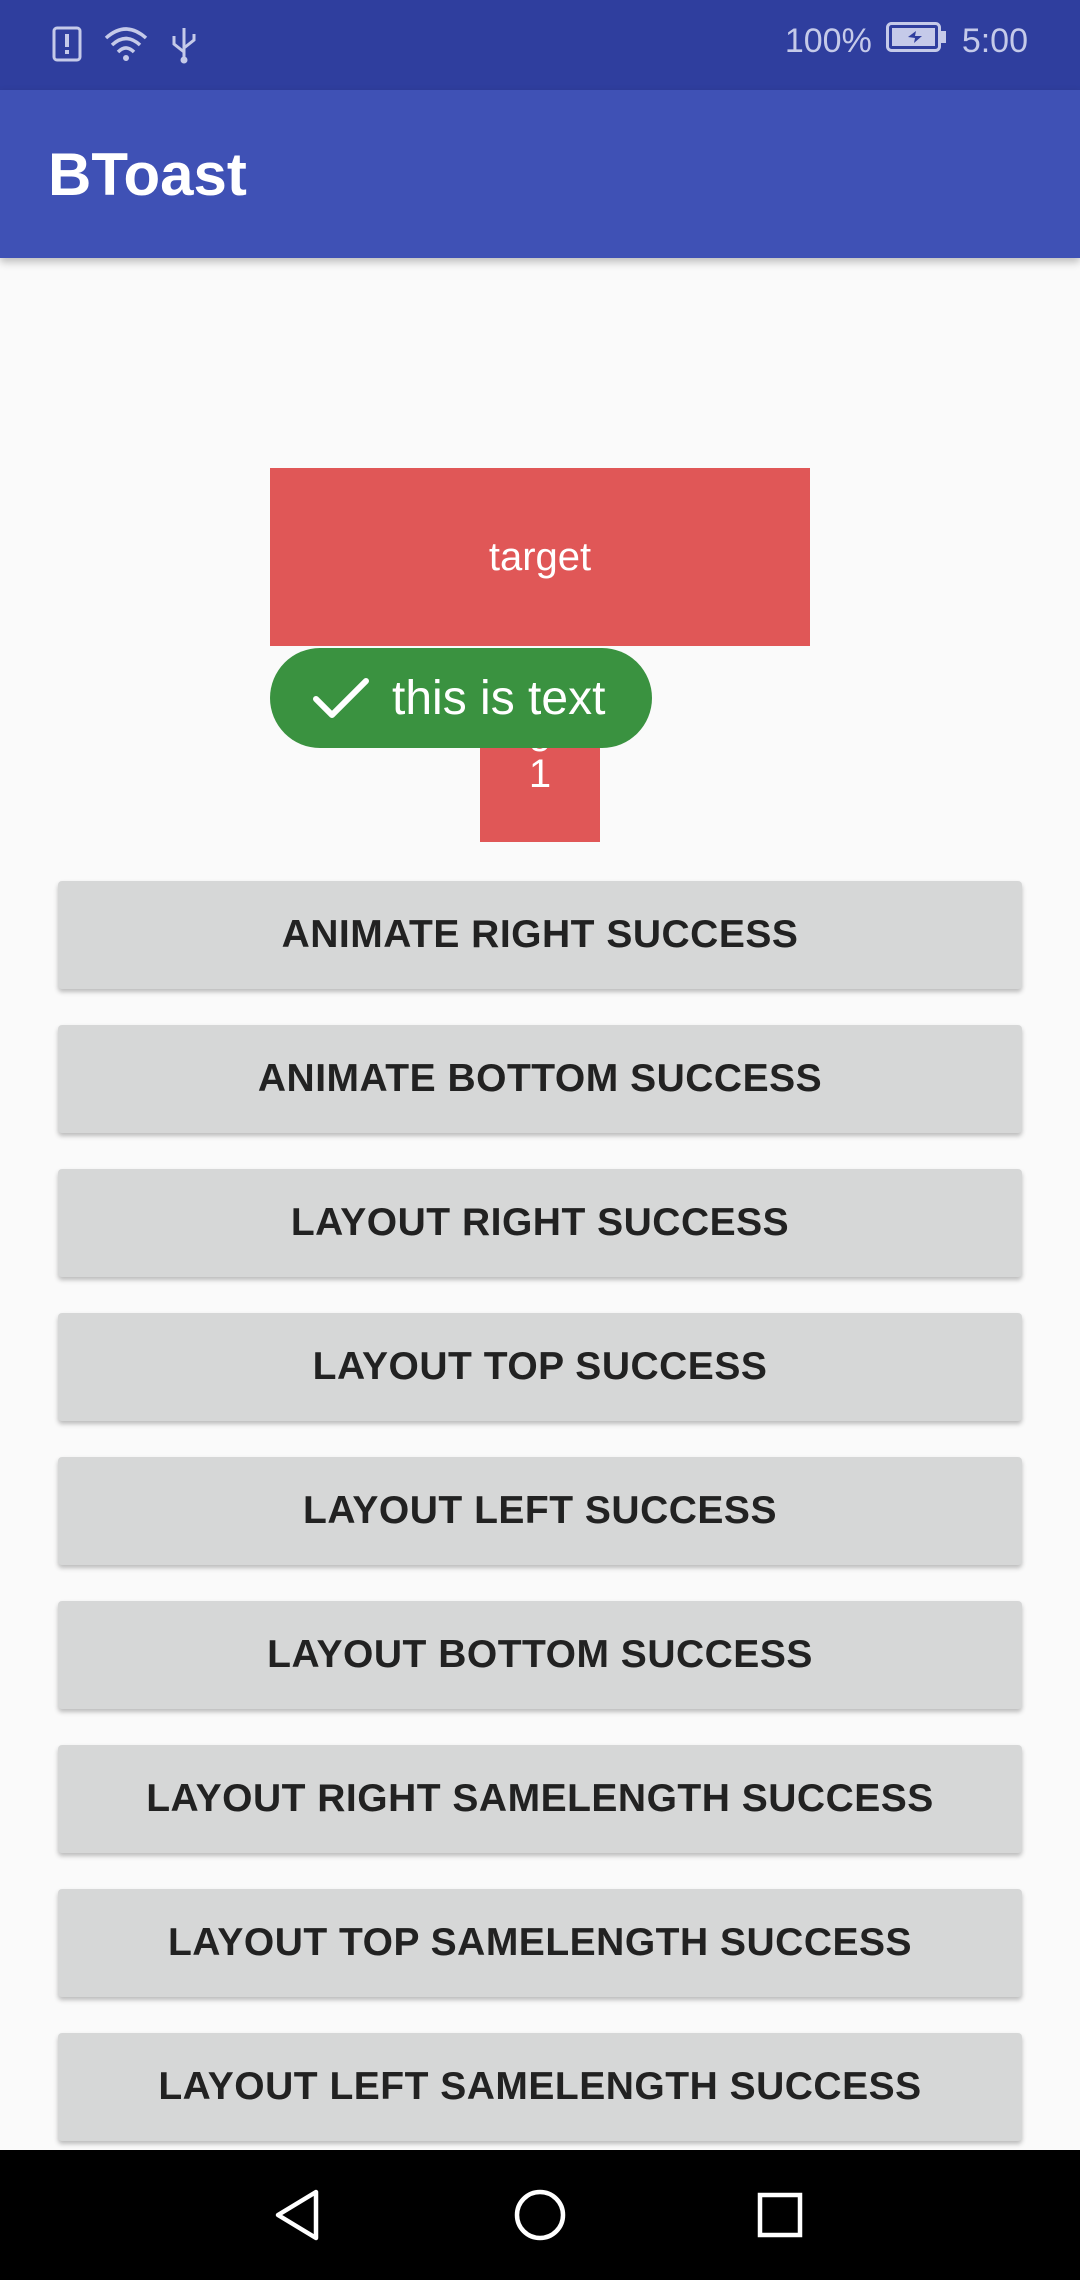 The width and height of the screenshot is (1080, 2280). I want to click on wifi-icon, so click(126, 46).